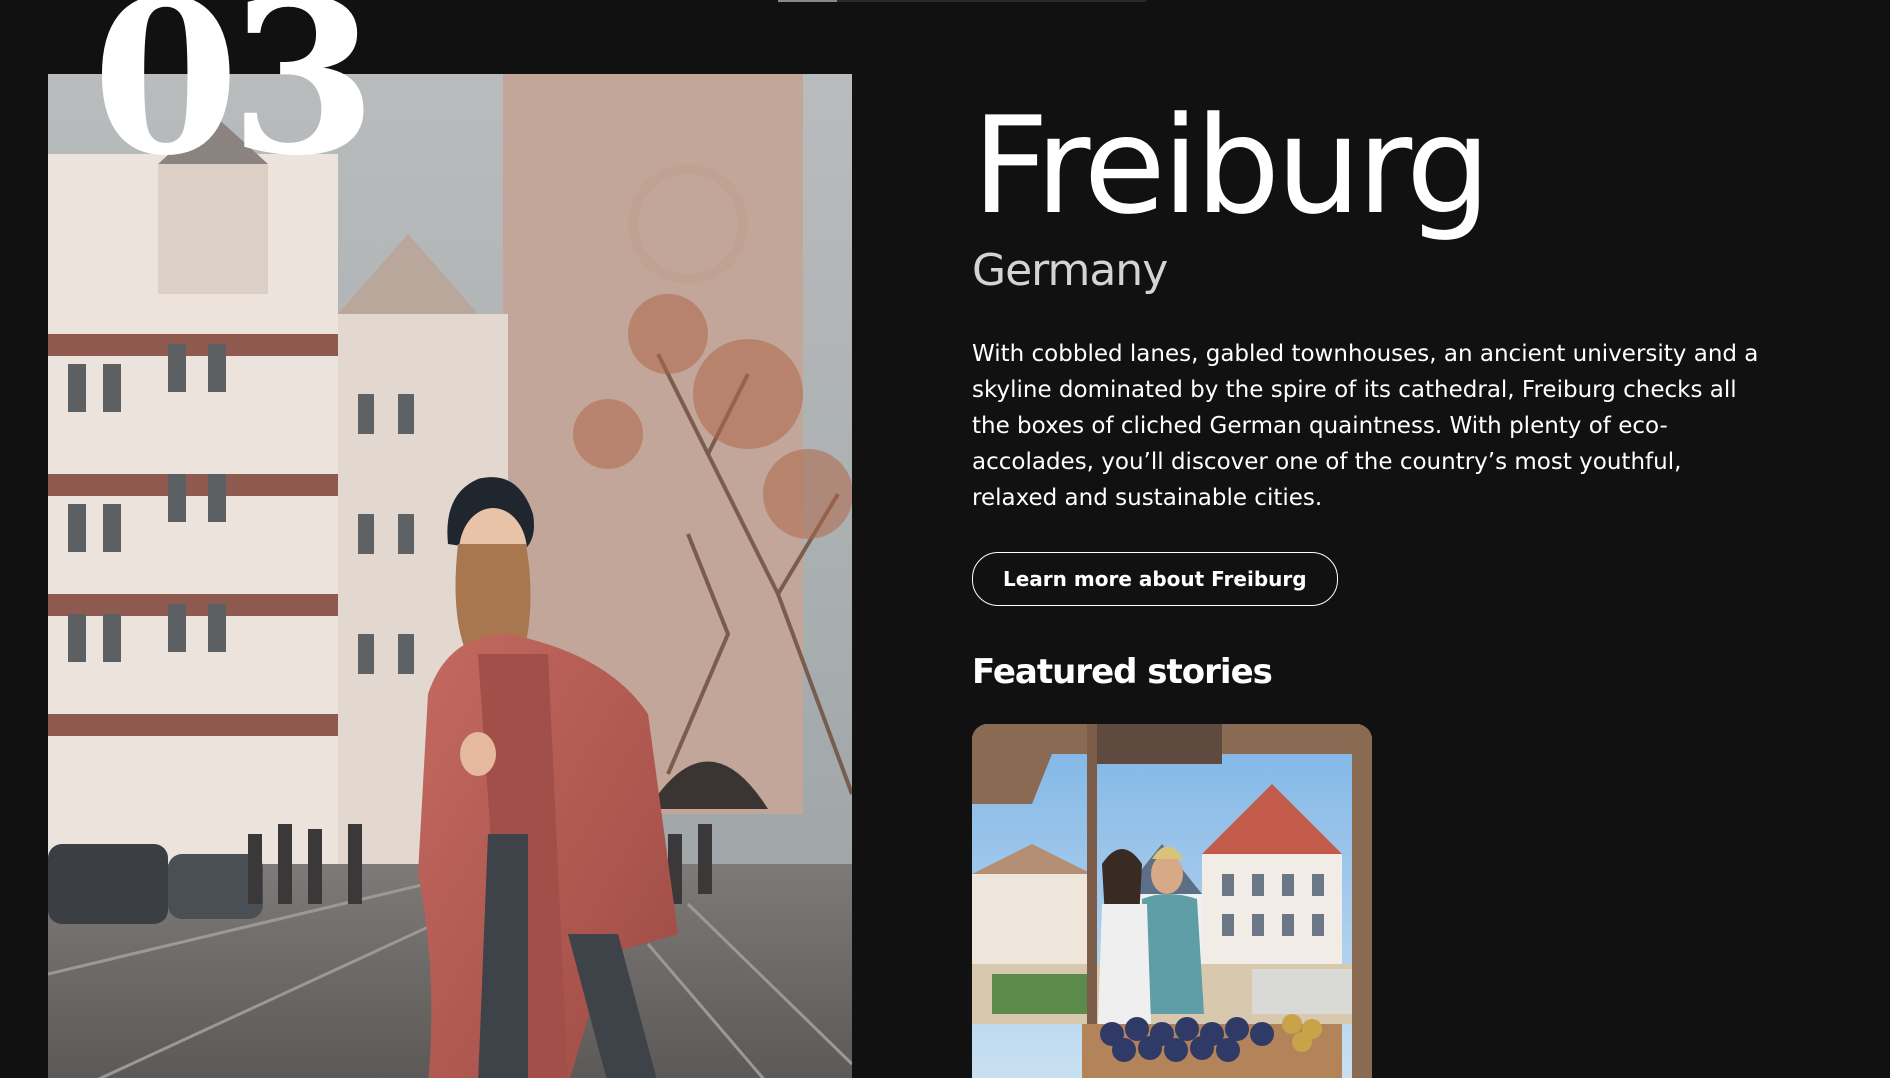  Describe the element at coordinates (1155, 578) in the screenshot. I see `learn-more-button: Learn more about Freiburg` at that location.